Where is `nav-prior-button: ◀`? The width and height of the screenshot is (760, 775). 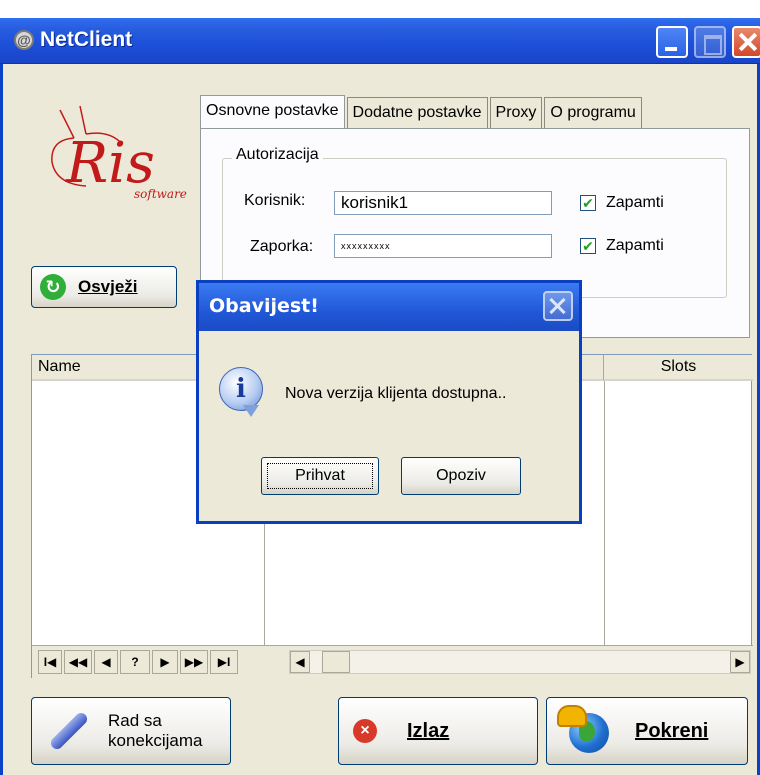 nav-prior-button: ◀ is located at coordinates (106, 662).